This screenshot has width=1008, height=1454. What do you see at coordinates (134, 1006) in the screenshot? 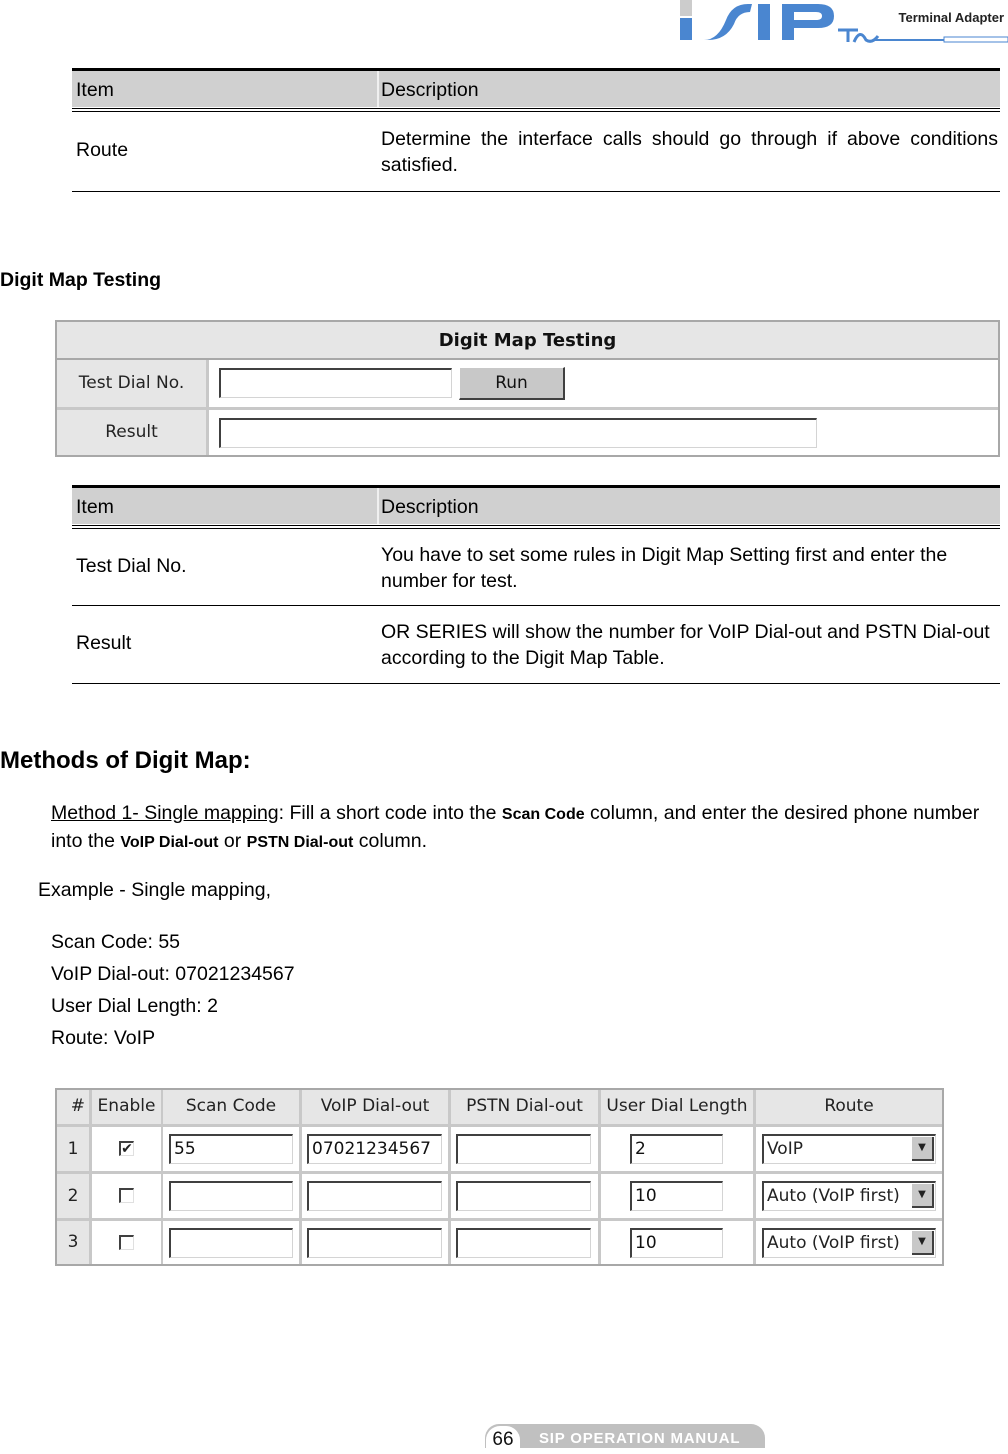
I see `example-line: User Dial Length: 2` at bounding box center [134, 1006].